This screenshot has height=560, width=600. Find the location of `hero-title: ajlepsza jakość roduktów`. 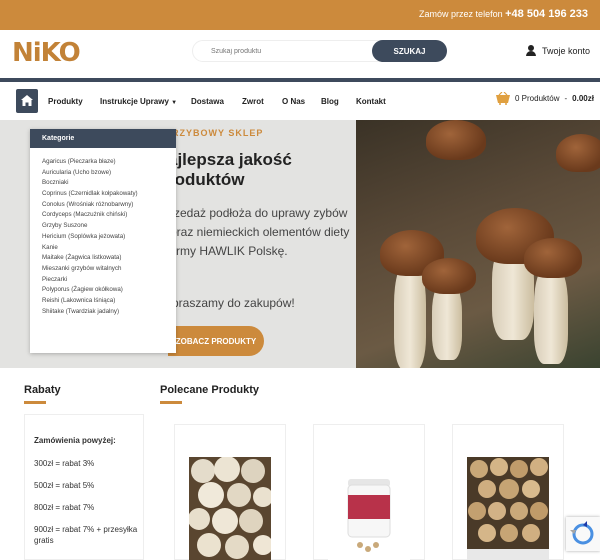

hero-title: ajlepsza jakość roduktów is located at coordinates (230, 169).